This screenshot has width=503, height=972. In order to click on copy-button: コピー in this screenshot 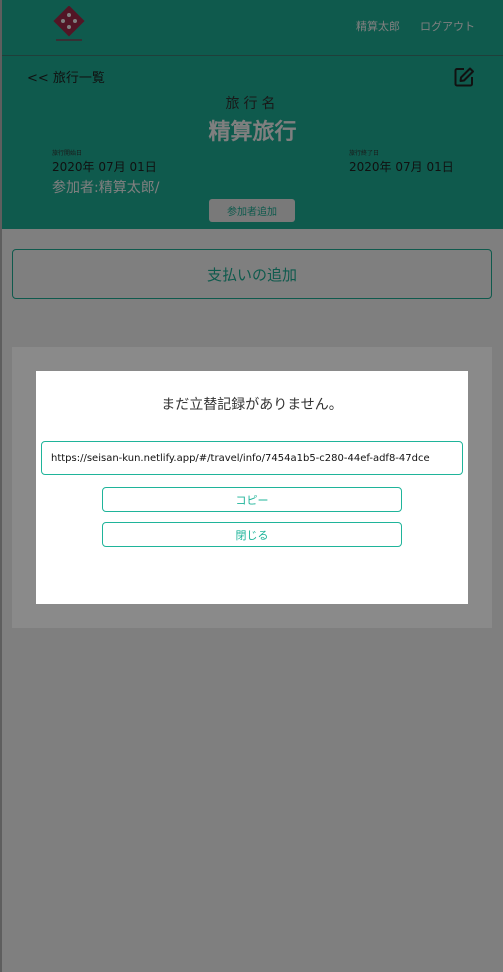, I will do `click(252, 499)`.